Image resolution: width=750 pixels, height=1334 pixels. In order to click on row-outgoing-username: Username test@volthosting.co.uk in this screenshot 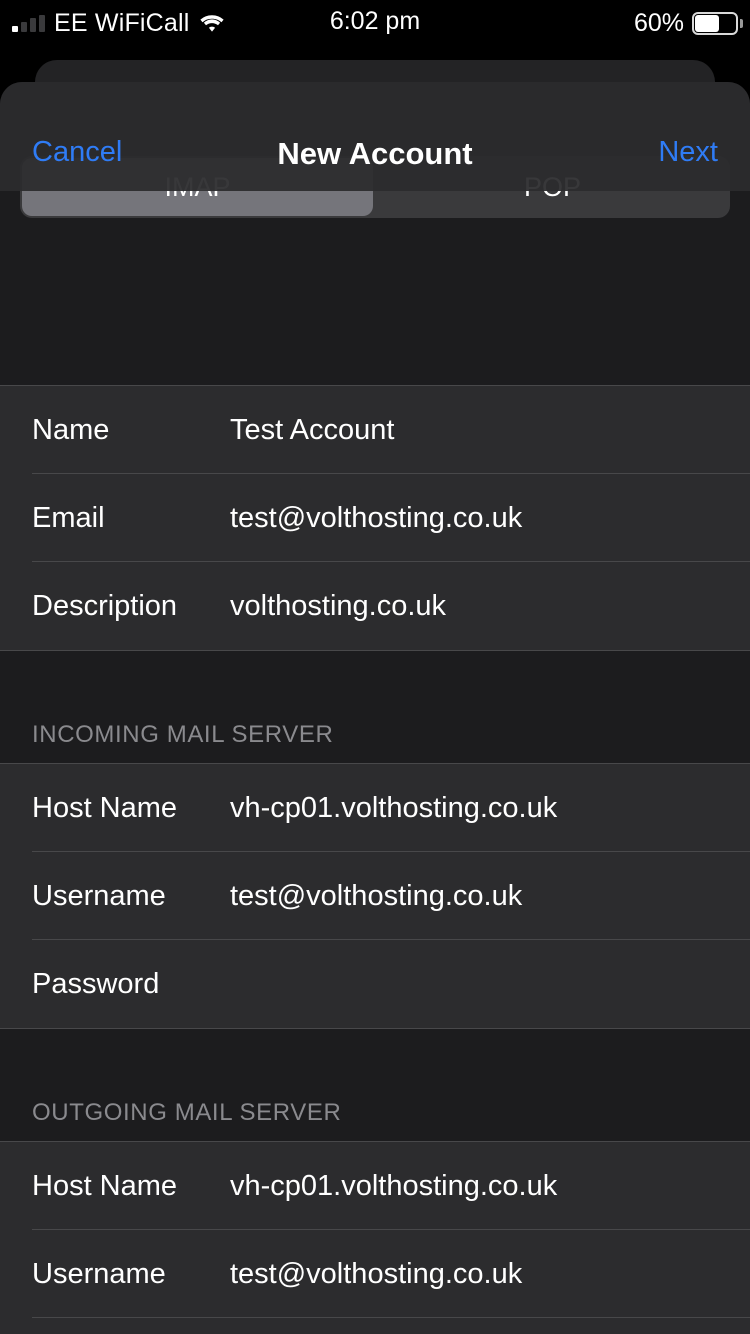, I will do `click(375, 1274)`.